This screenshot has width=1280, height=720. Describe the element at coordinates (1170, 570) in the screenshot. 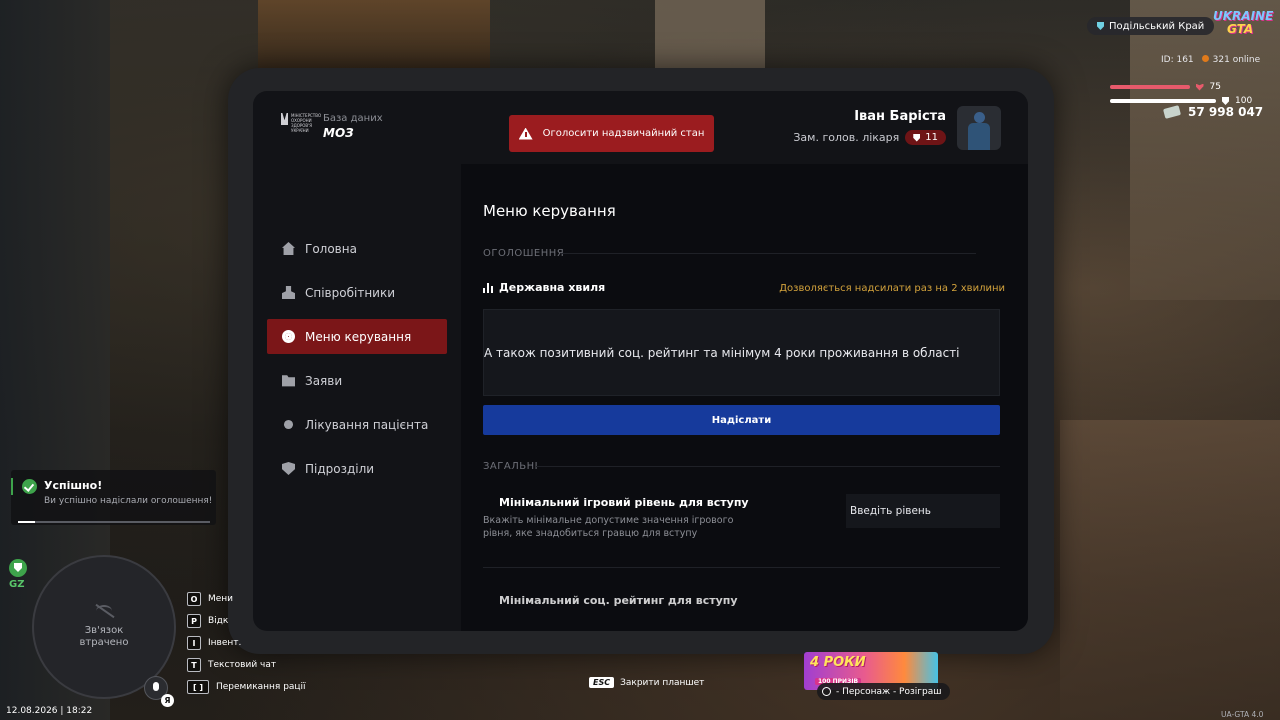

I see `background-desk` at that location.